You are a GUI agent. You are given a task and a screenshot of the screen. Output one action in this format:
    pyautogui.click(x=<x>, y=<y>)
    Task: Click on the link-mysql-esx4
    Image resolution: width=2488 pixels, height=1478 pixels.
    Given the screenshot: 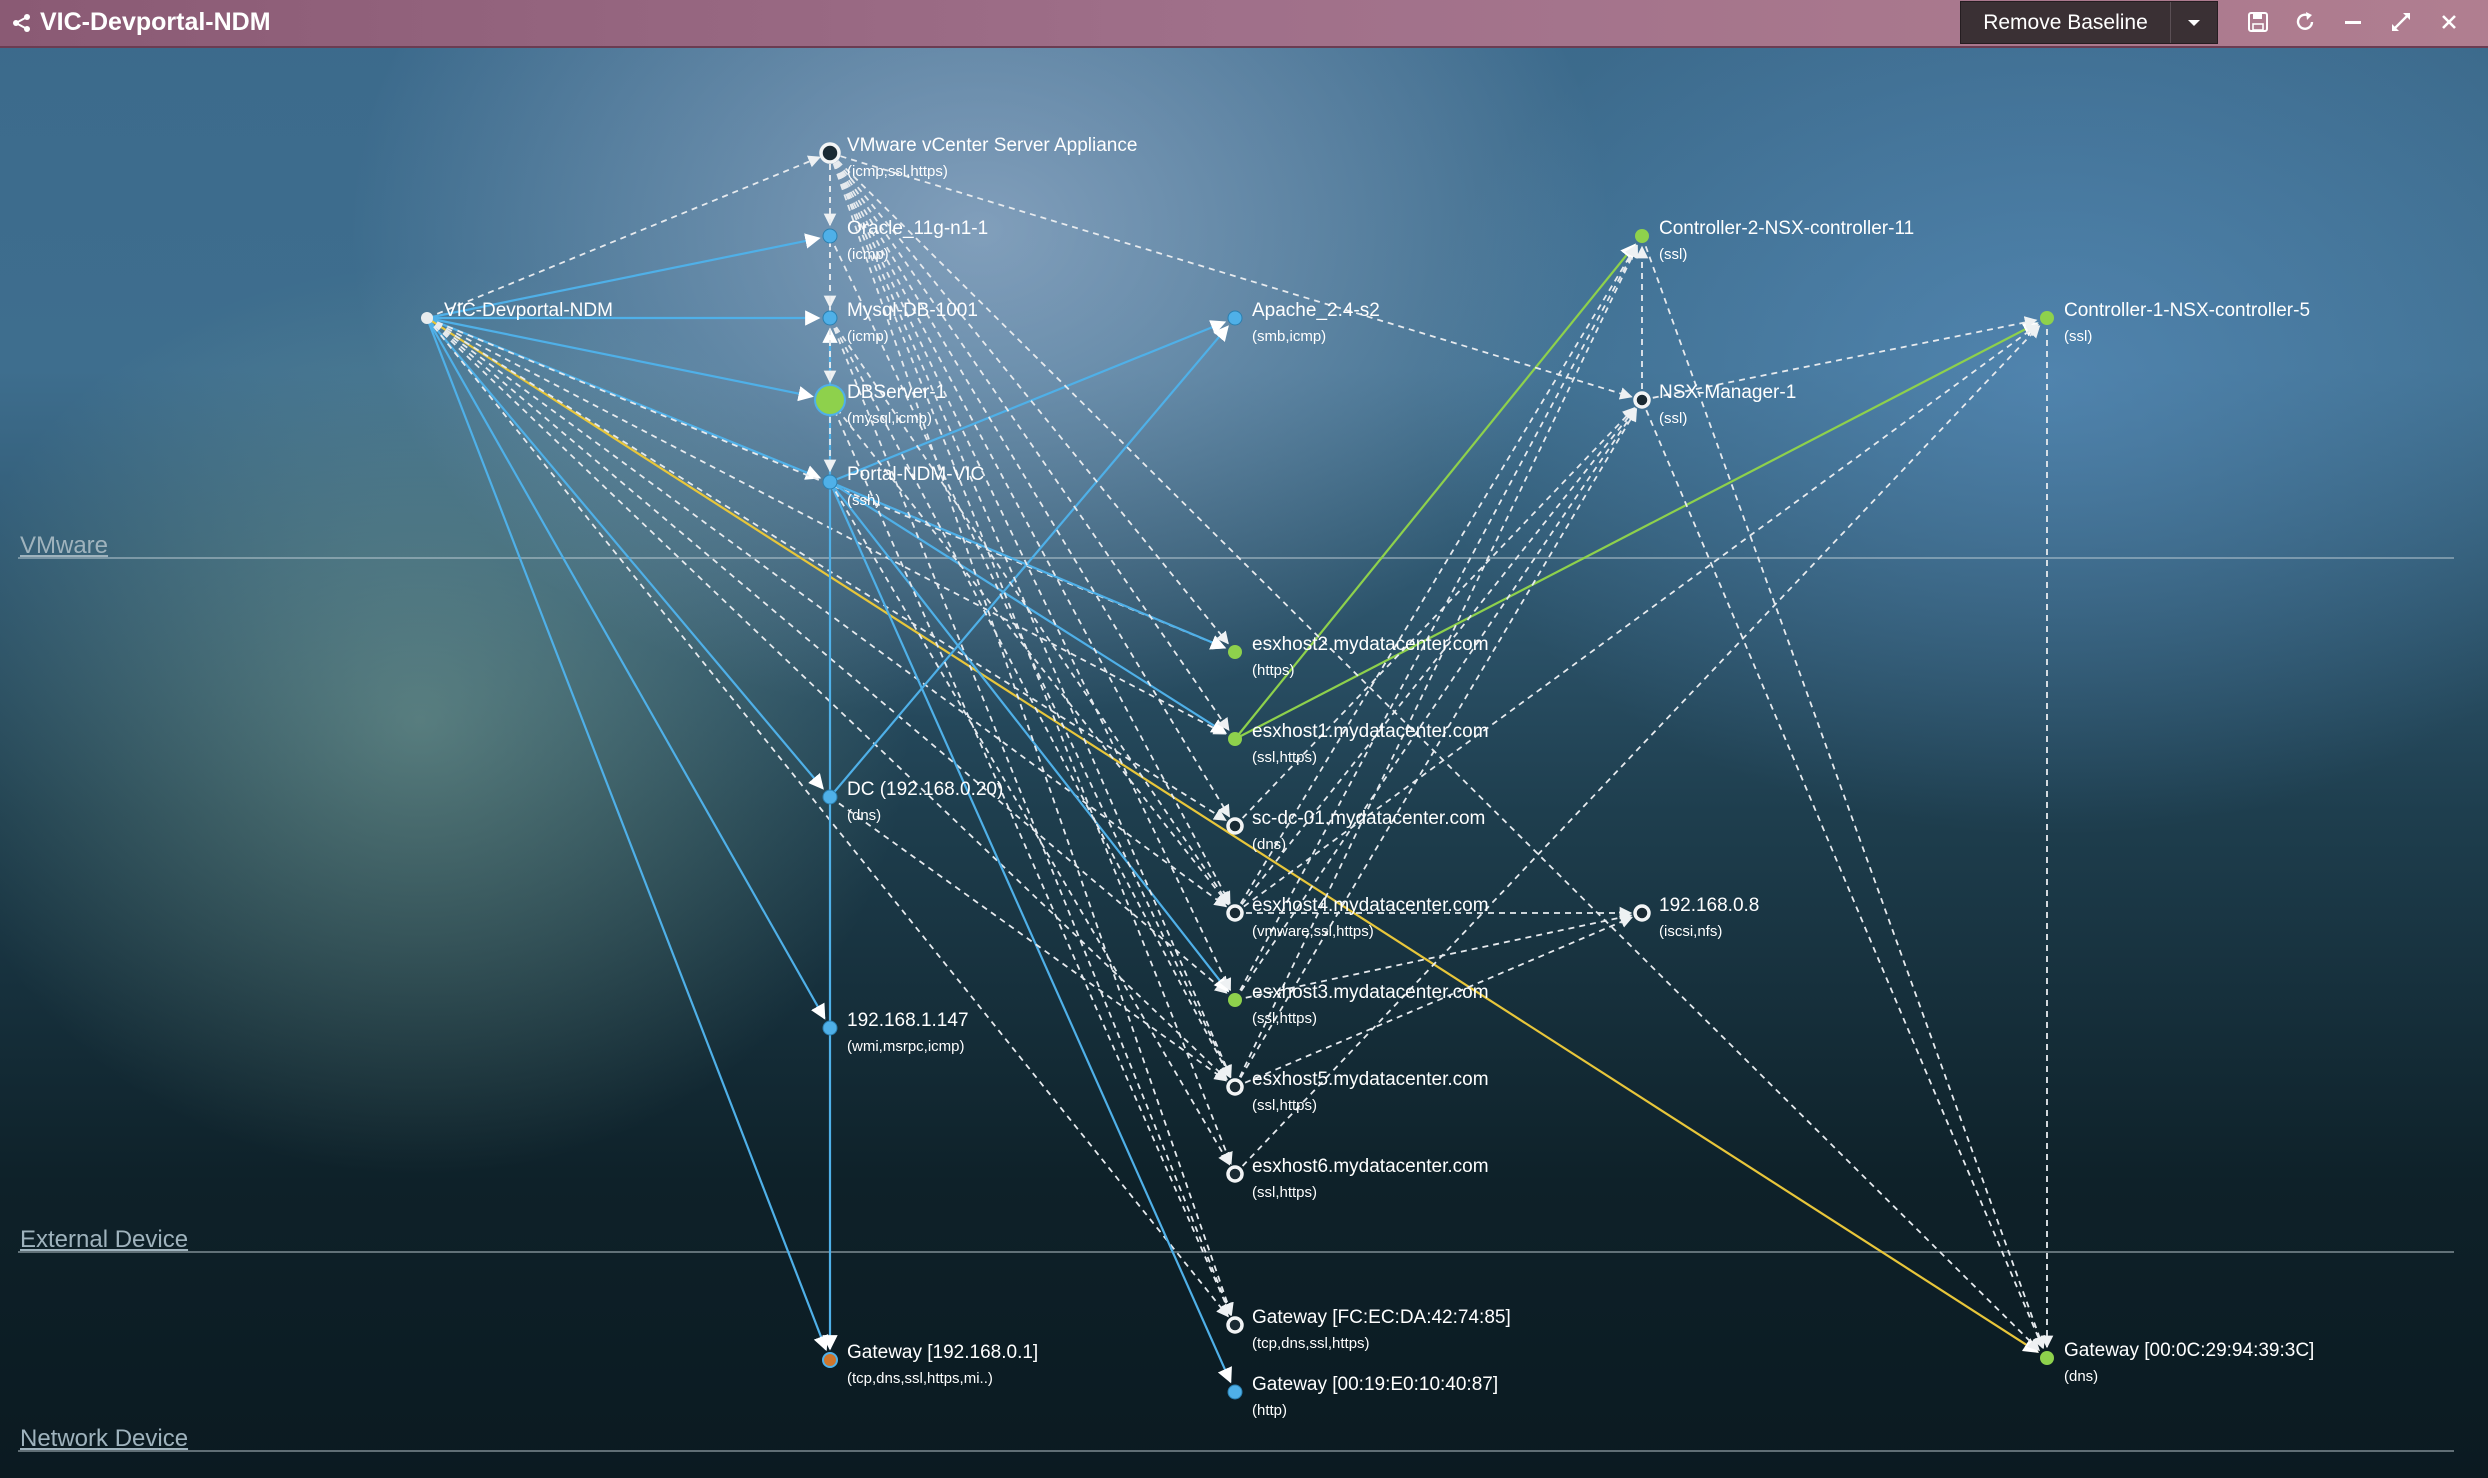 What is the action you would take?
    pyautogui.click(x=1029, y=611)
    